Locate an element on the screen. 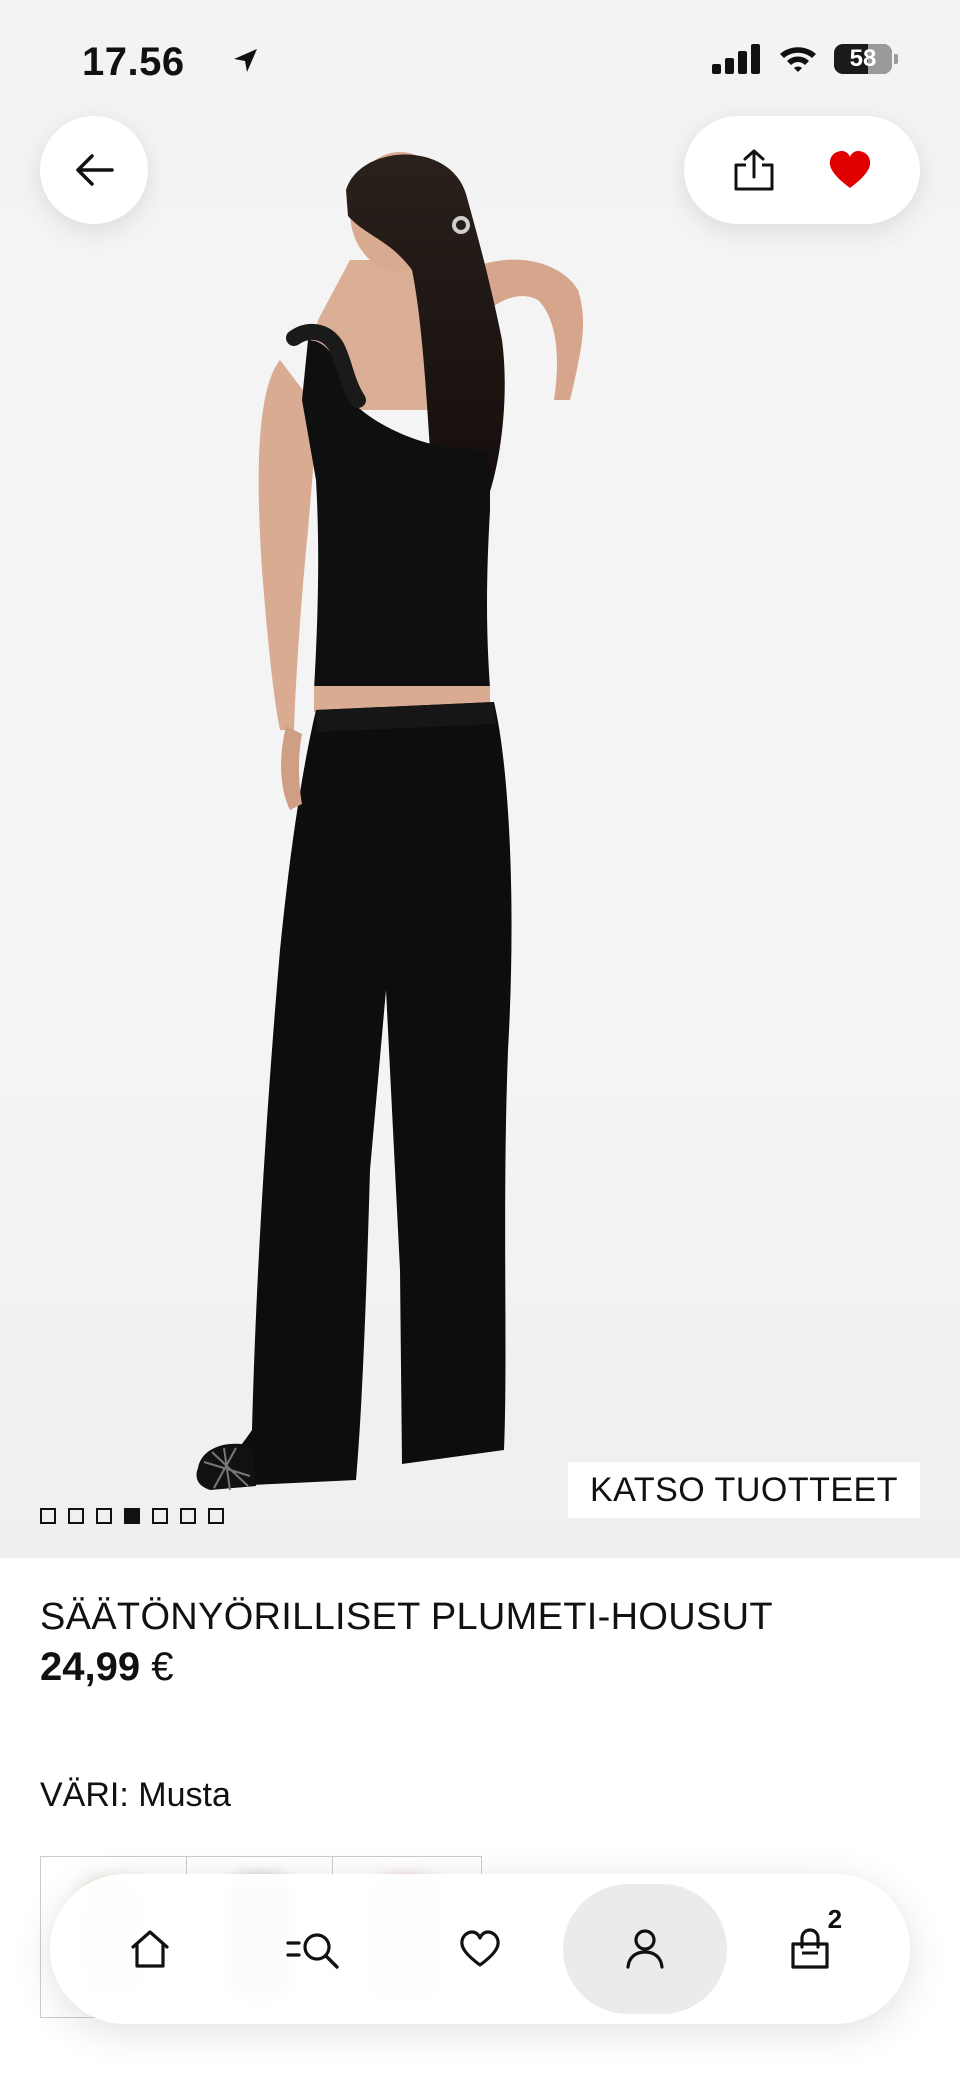 The height and width of the screenshot is (2078, 960). heart-filled-icon is located at coordinates (850, 169).